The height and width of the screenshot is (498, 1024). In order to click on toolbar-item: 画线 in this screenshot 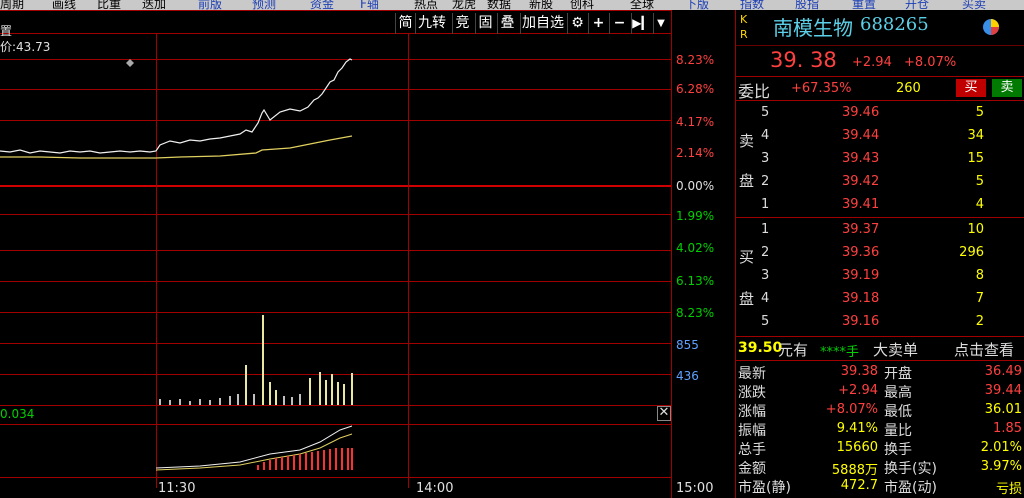, I will do `click(64, 5)`.